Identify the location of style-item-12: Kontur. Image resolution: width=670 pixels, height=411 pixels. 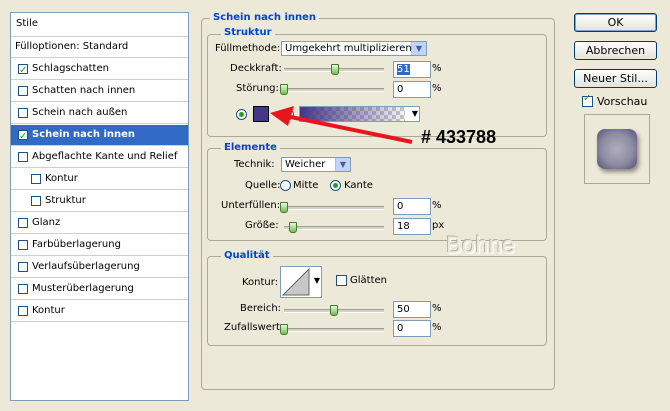
(99, 311).